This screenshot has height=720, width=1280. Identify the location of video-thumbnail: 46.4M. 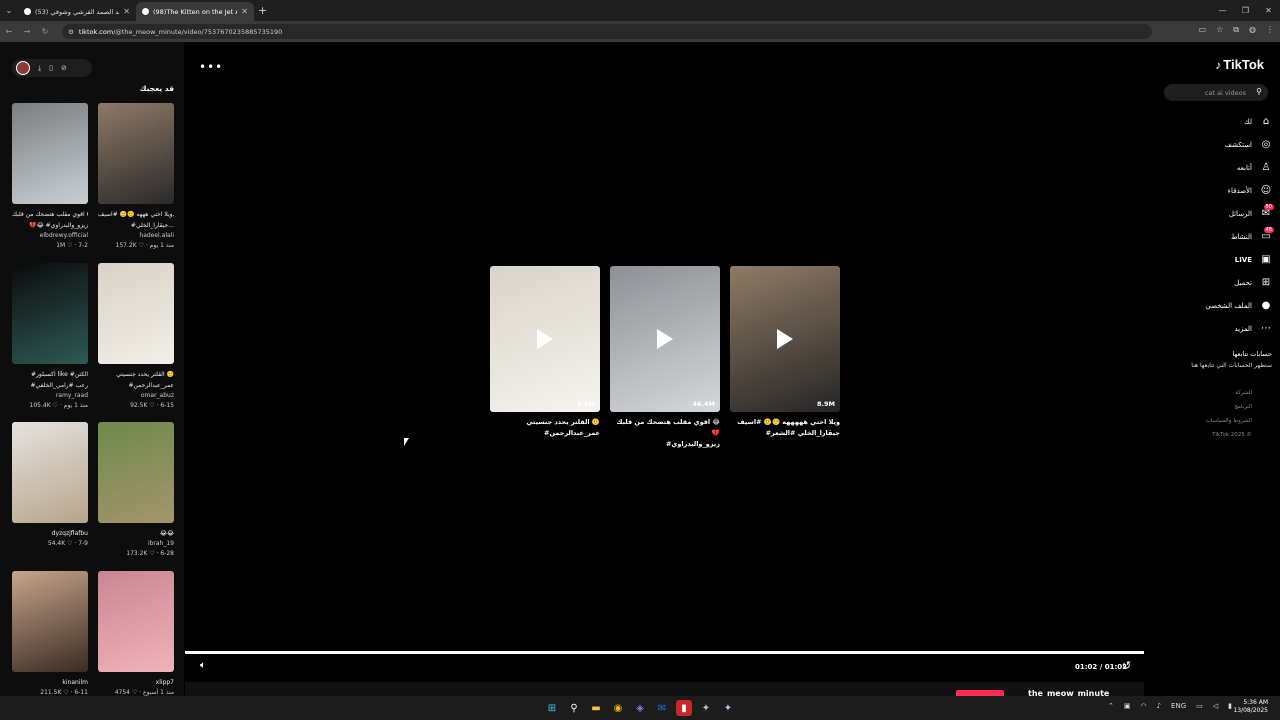
(665, 339).